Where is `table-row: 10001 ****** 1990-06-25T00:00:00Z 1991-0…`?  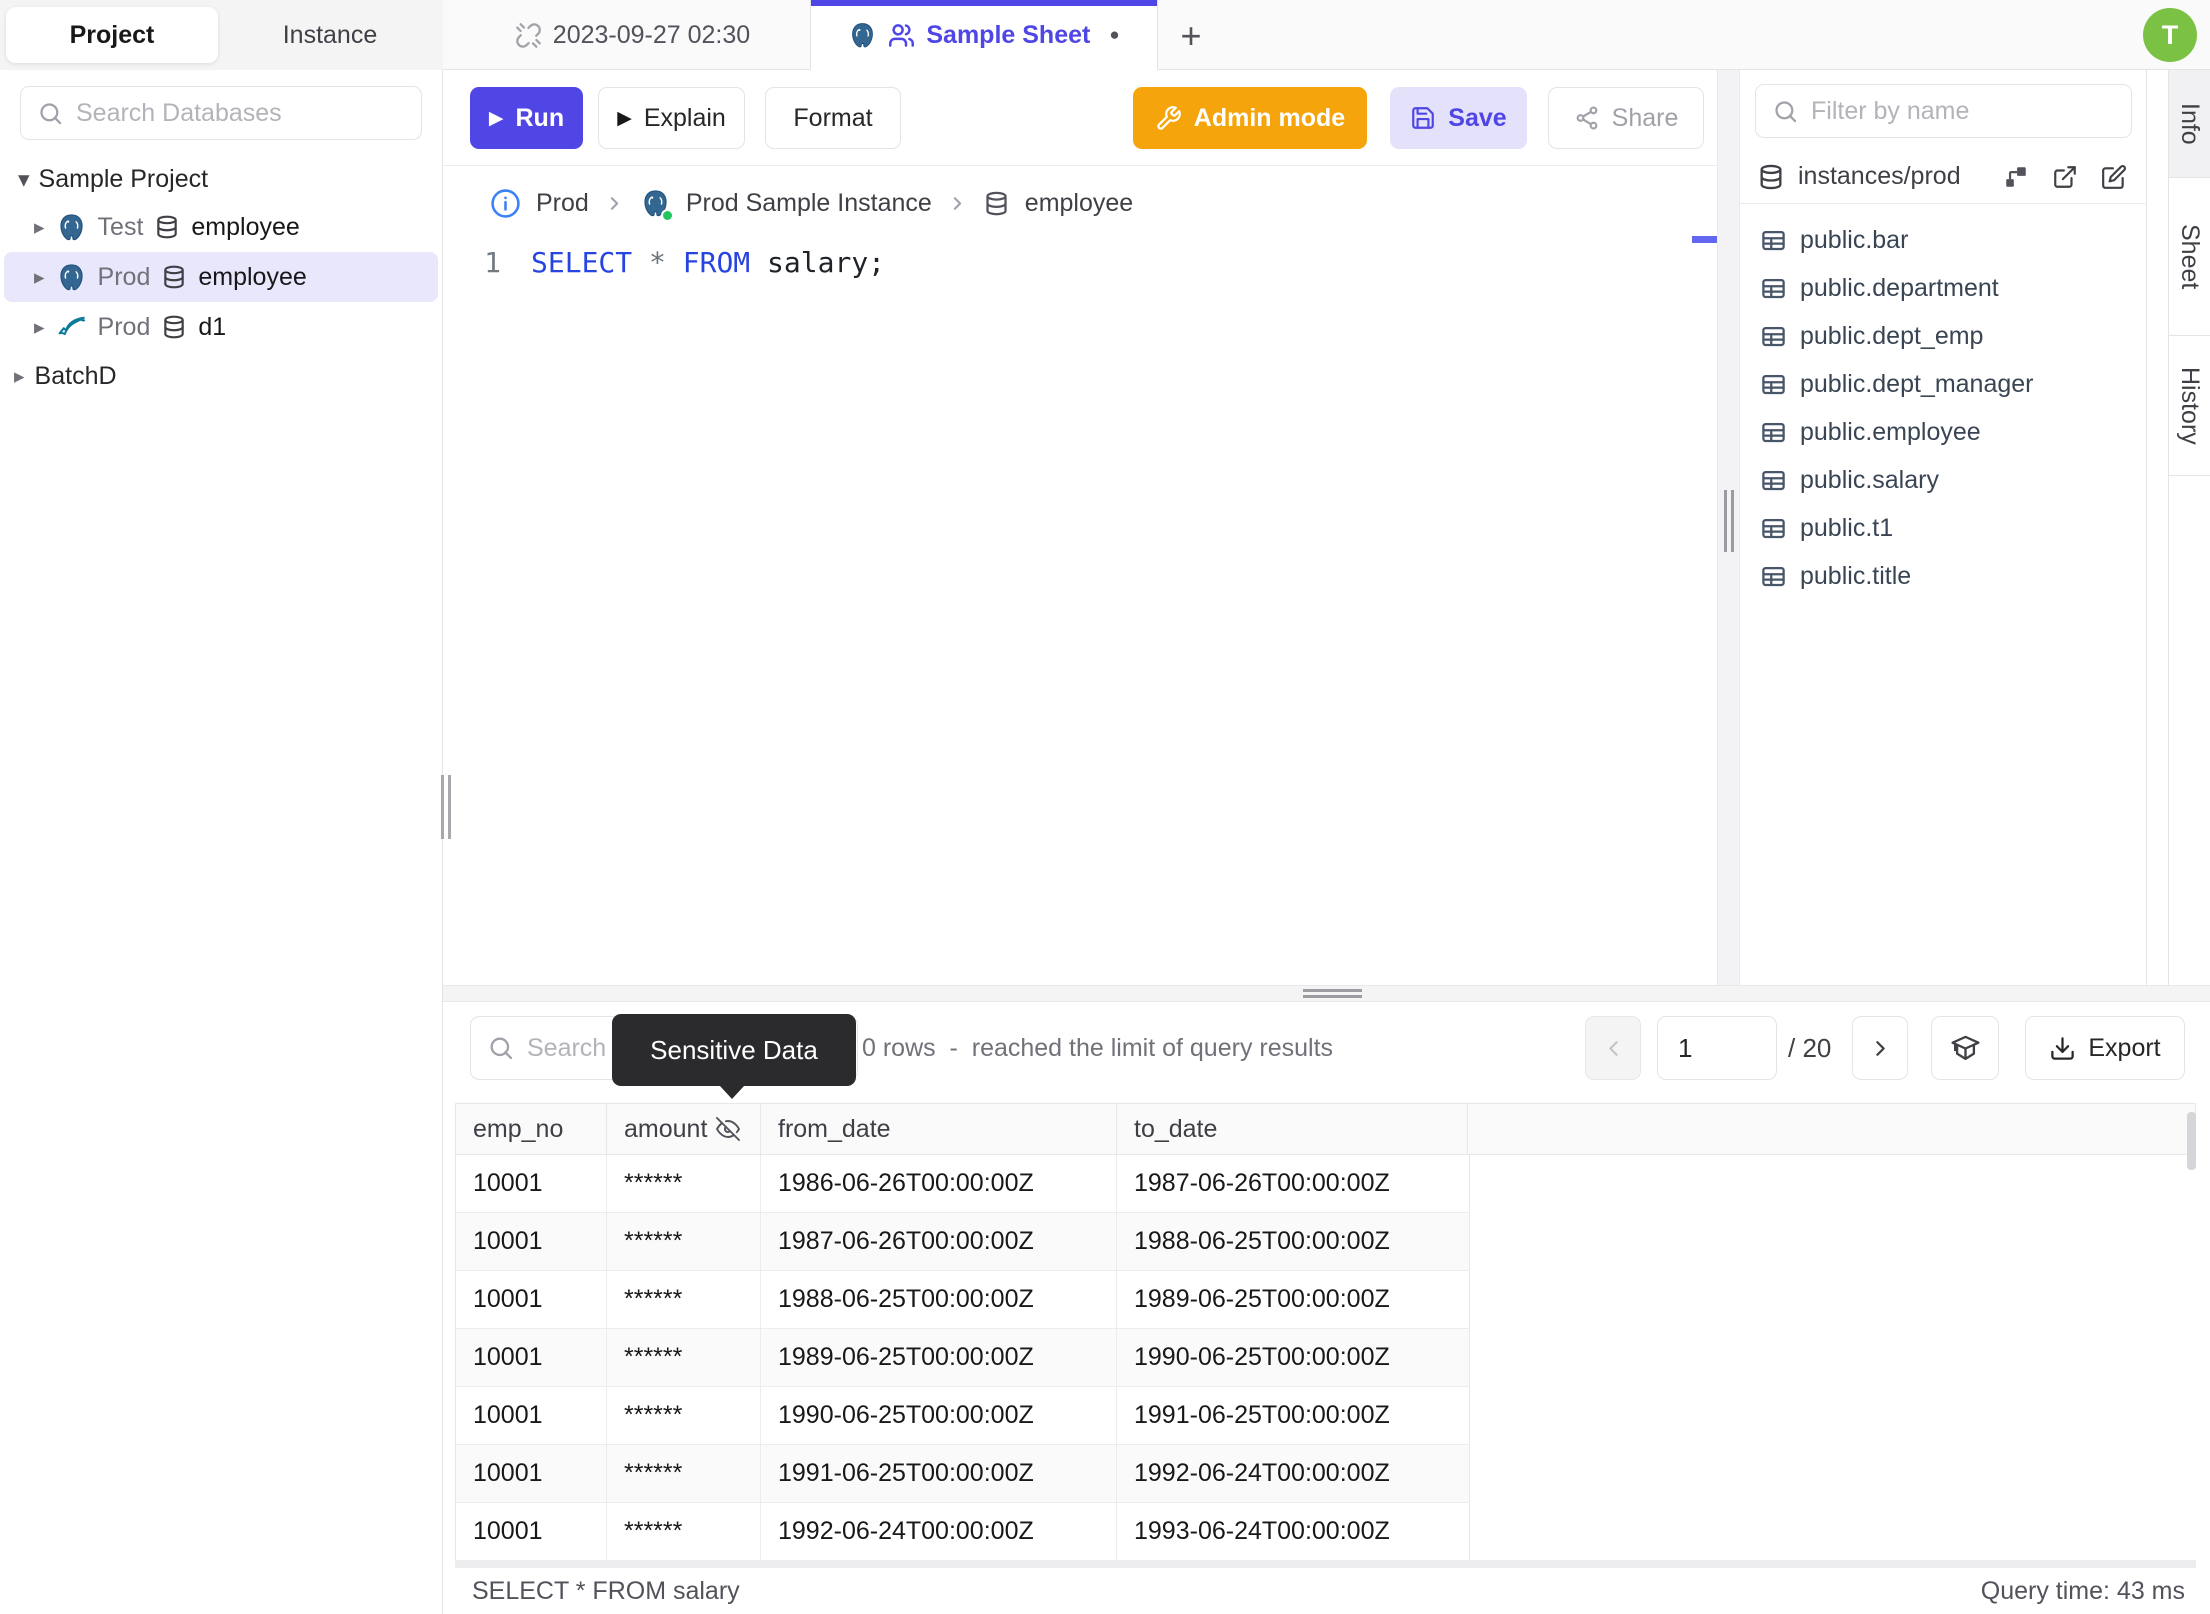 table-row: 10001 ****** 1990-06-25T00:00:00Z 1991-0… is located at coordinates (963, 1416).